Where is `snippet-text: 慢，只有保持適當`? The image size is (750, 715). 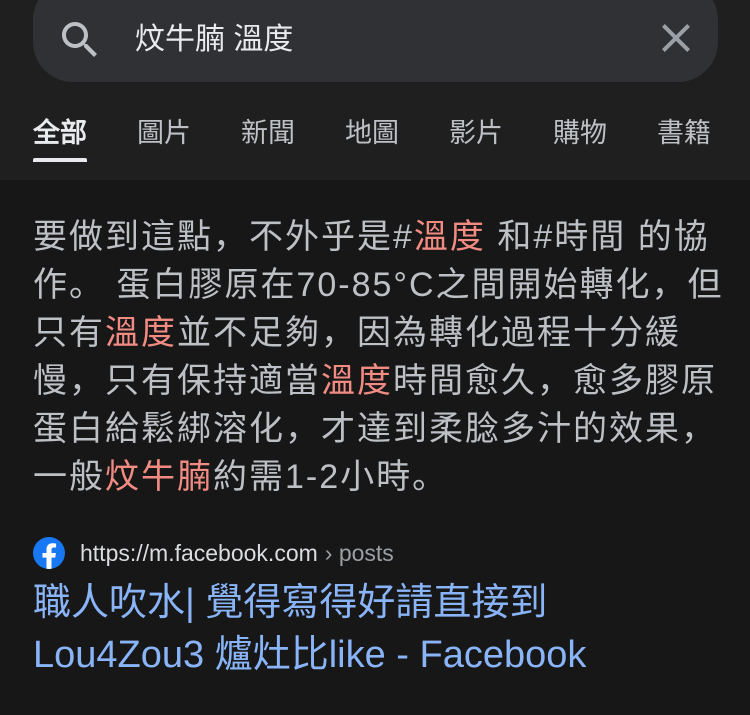 snippet-text: 慢，只有保持適當 is located at coordinates (177, 381).